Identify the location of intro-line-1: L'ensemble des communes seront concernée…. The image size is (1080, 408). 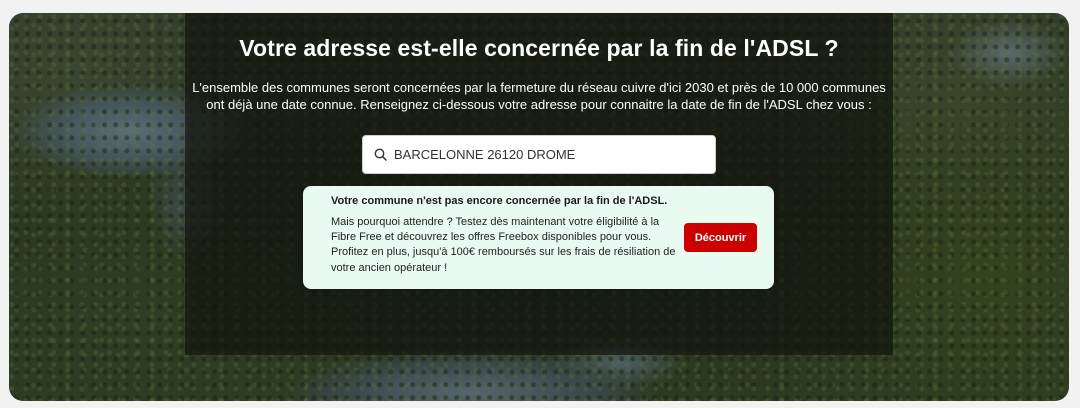
(539, 87).